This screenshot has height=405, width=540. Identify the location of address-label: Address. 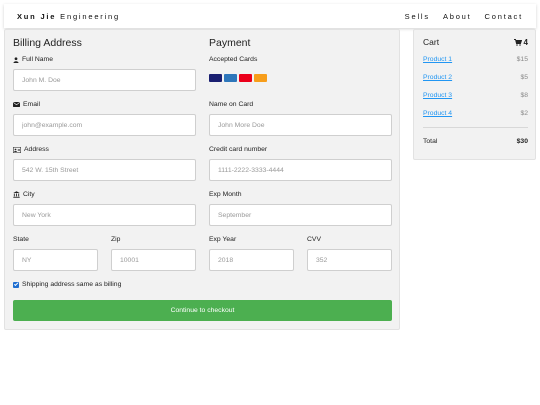
(31, 149).